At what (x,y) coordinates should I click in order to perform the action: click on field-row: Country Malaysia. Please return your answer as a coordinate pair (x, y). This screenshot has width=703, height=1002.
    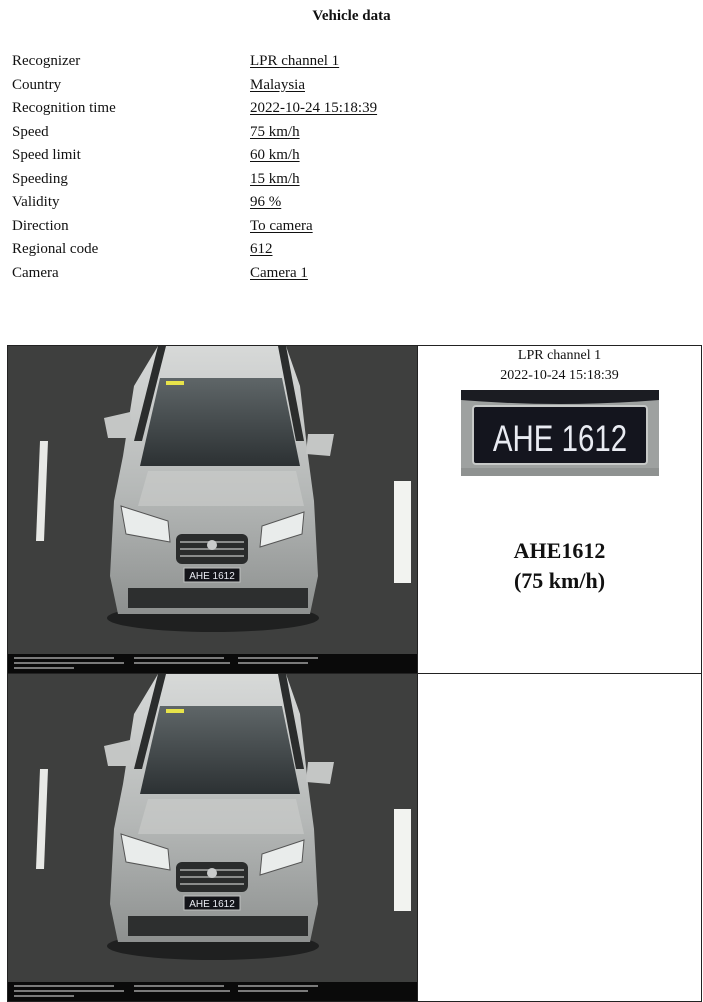
    Looking at the image, I should click on (194, 86).